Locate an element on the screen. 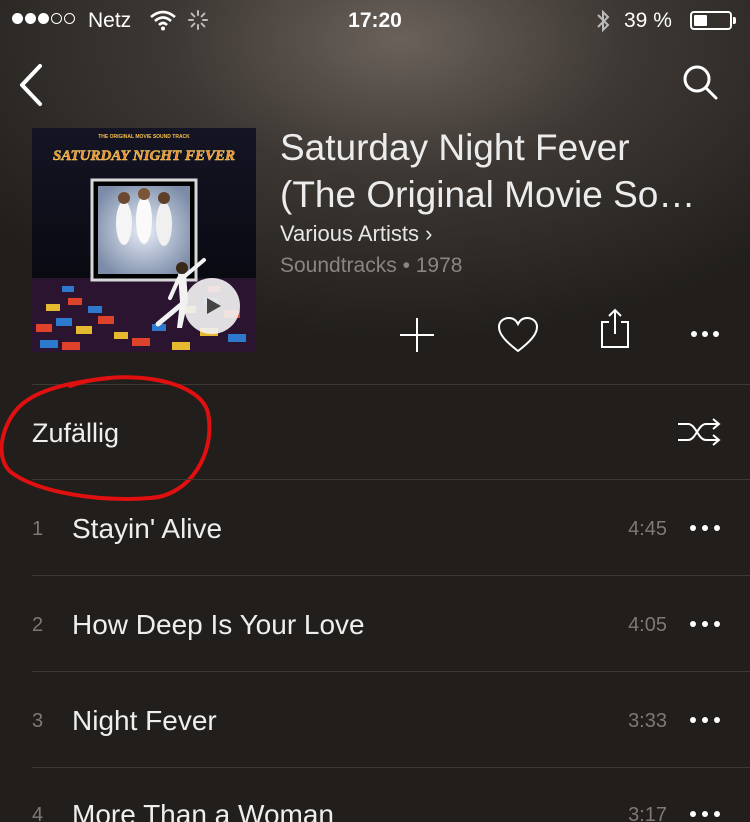 The image size is (750, 822). track-duration: 3:33 is located at coordinates (647, 721).